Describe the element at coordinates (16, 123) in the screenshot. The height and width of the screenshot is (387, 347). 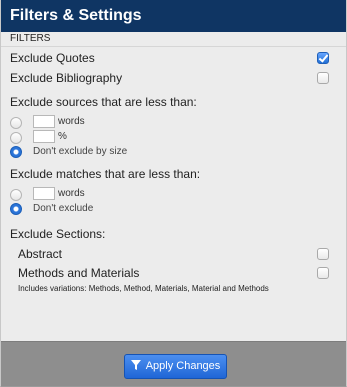
I see `sources-words-radio` at that location.